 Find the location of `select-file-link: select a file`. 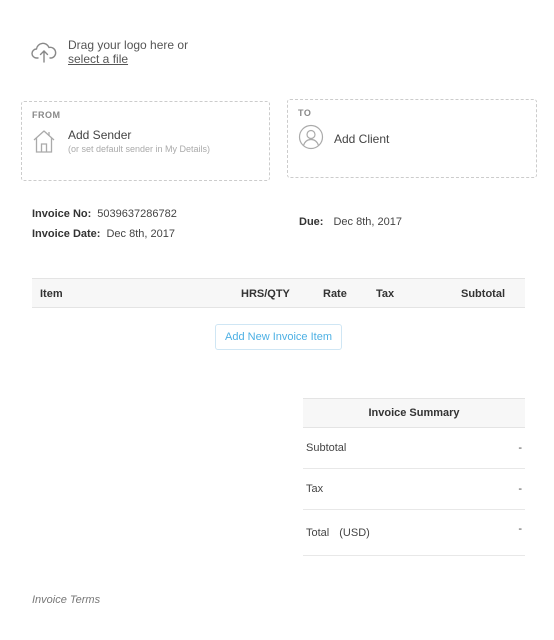

select-file-link: select a file is located at coordinates (128, 59).